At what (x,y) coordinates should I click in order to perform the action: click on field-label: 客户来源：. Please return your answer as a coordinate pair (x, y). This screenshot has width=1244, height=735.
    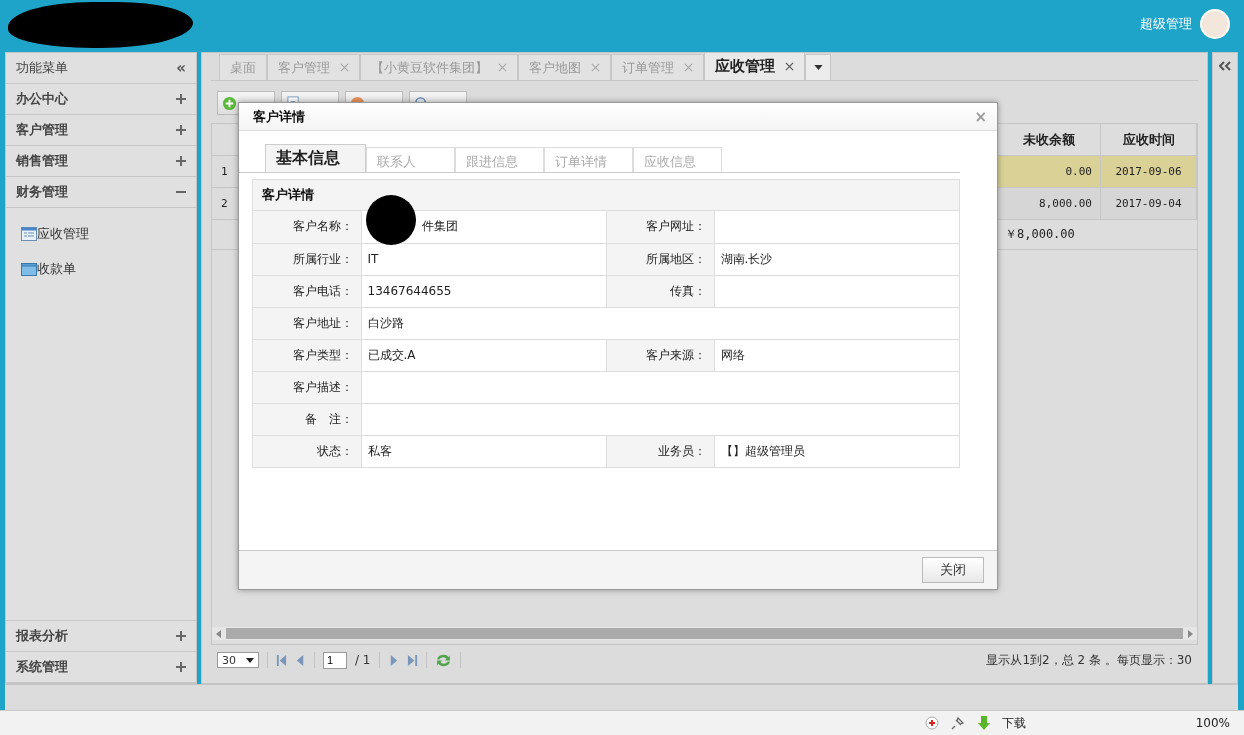
    Looking at the image, I should click on (660, 355).